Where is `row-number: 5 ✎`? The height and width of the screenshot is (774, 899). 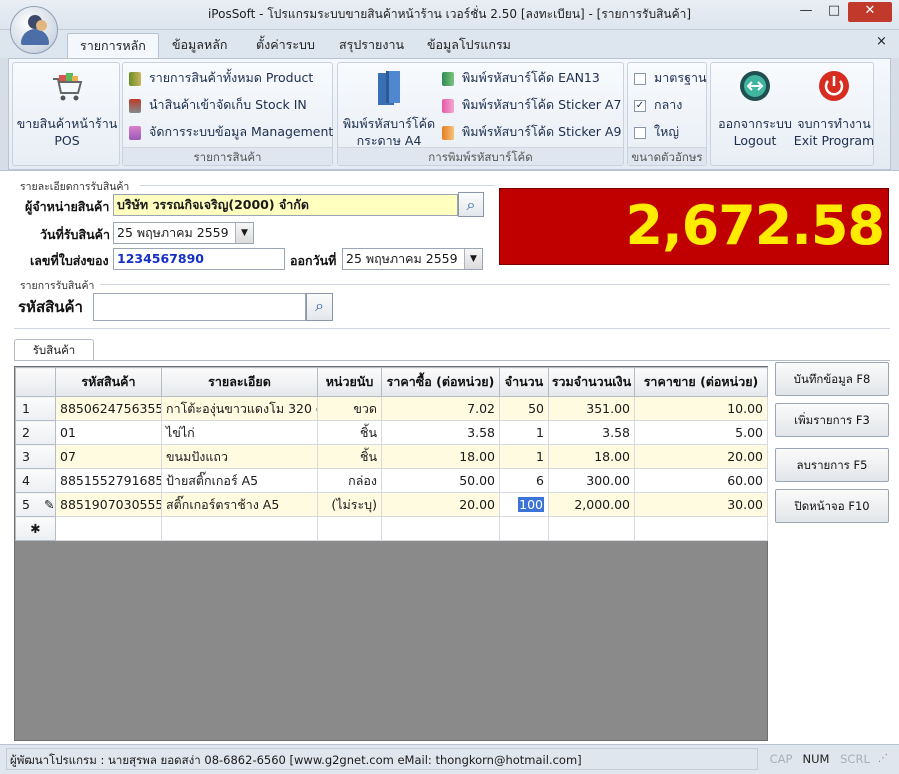 row-number: 5 ✎ is located at coordinates (35, 504).